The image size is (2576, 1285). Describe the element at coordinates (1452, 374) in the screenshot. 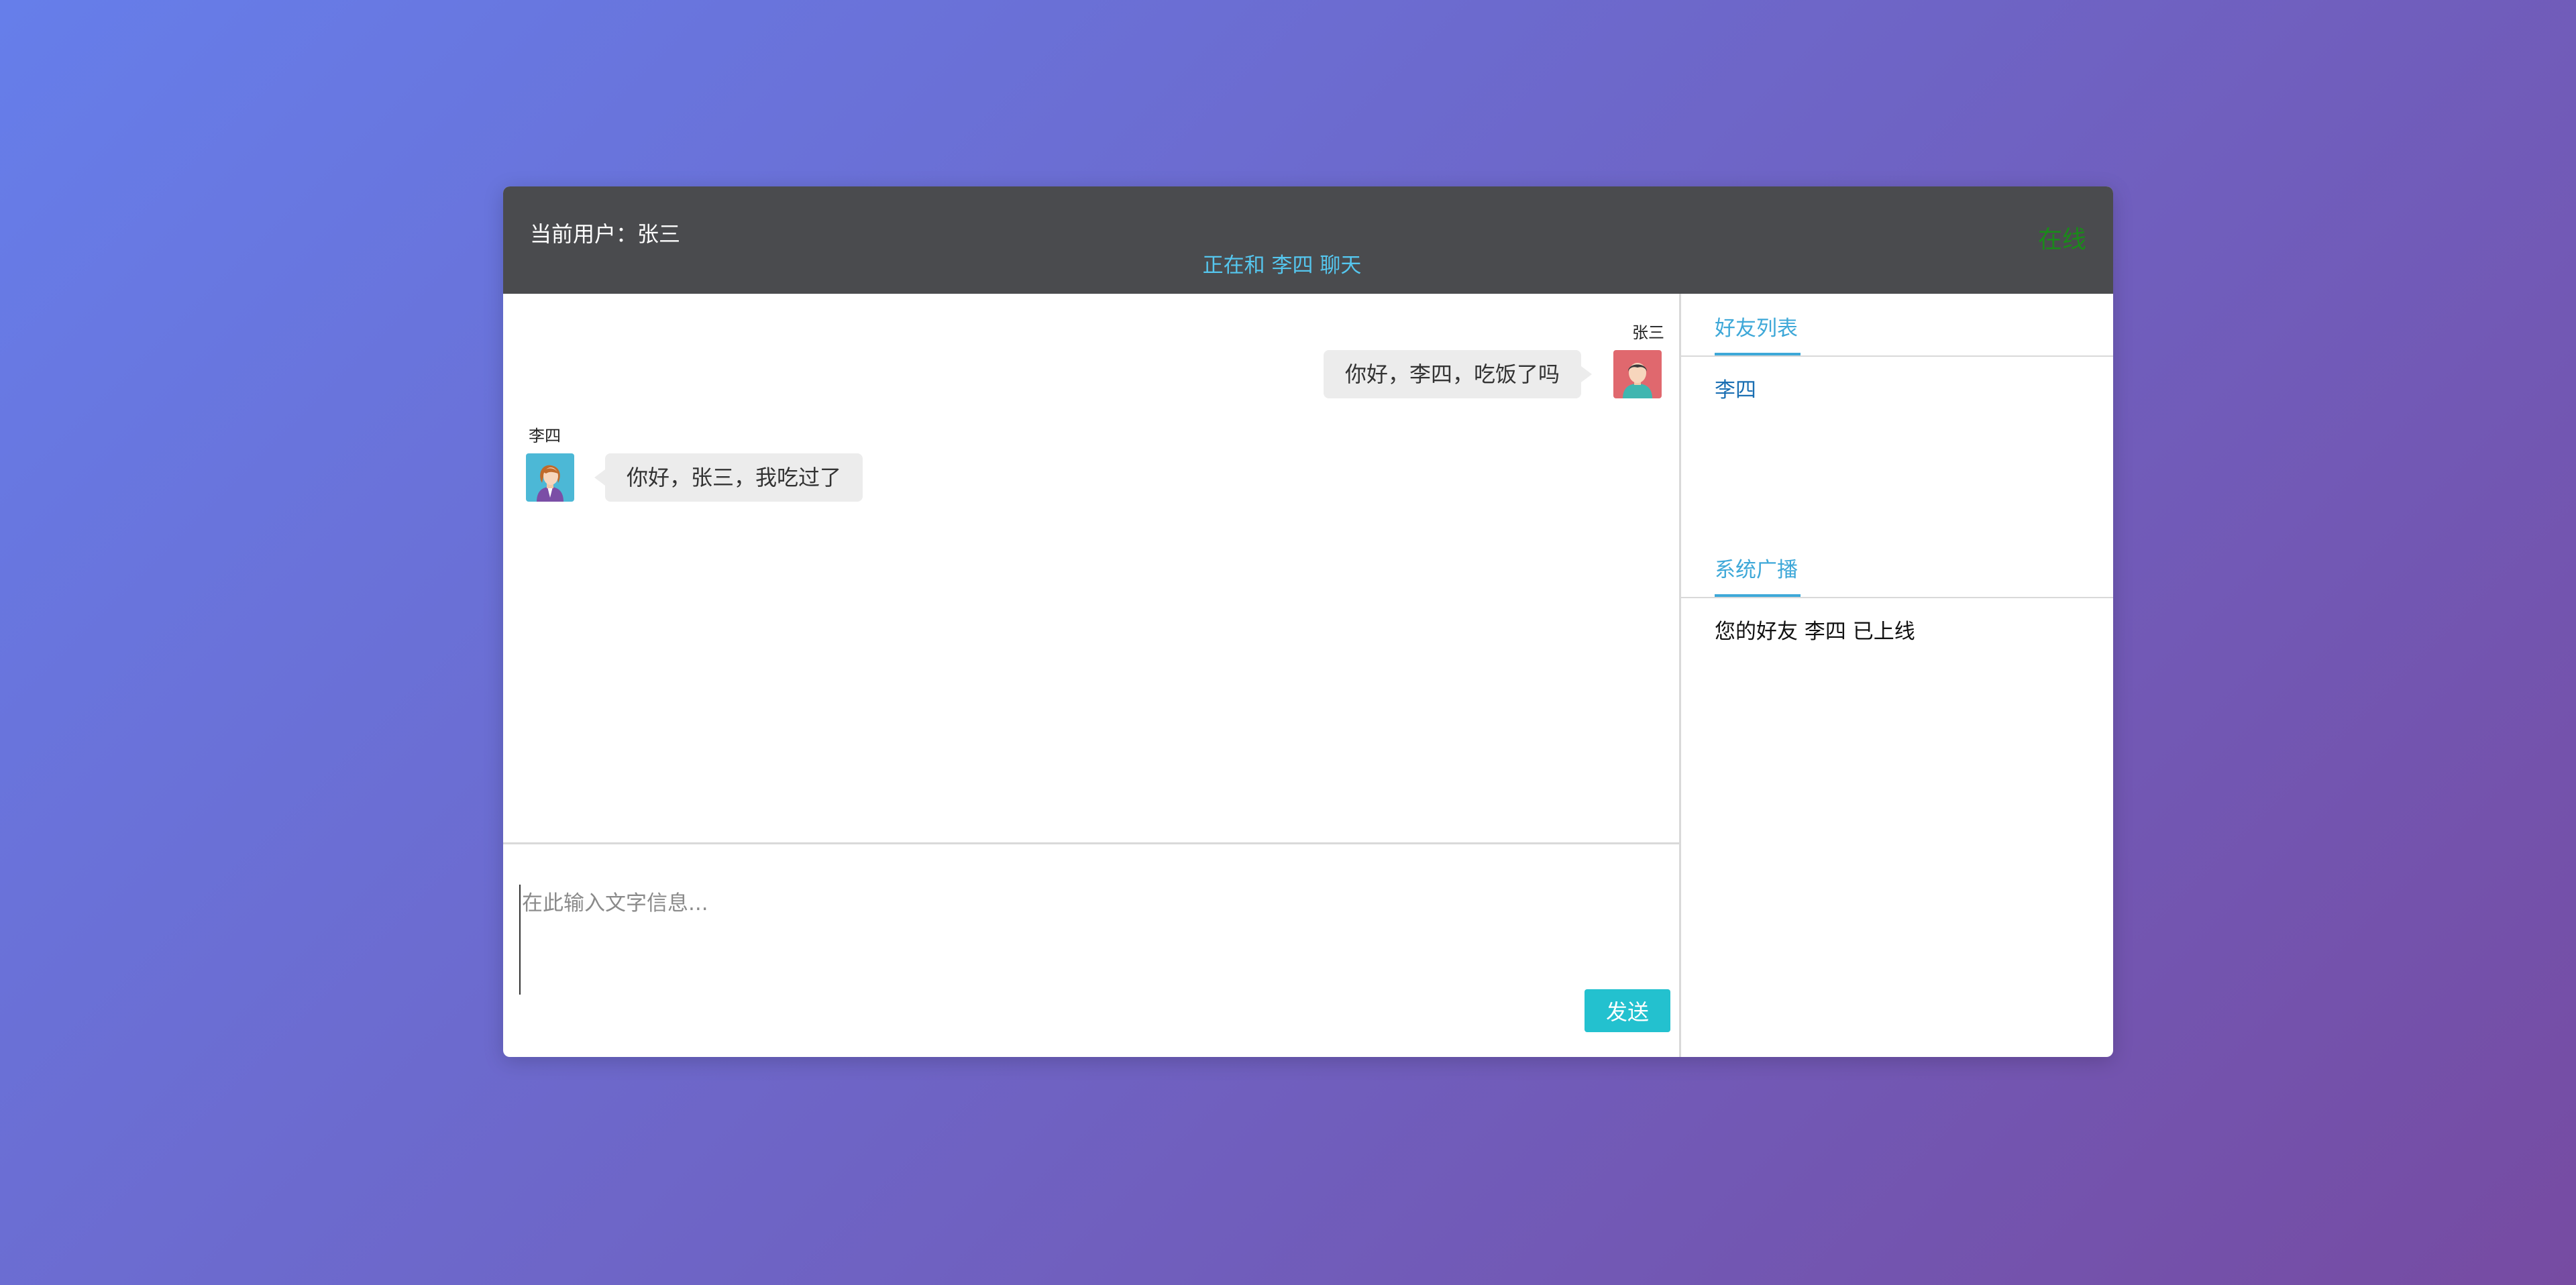

I see `message-bubble: 你好，李四，吃饭了吗` at that location.